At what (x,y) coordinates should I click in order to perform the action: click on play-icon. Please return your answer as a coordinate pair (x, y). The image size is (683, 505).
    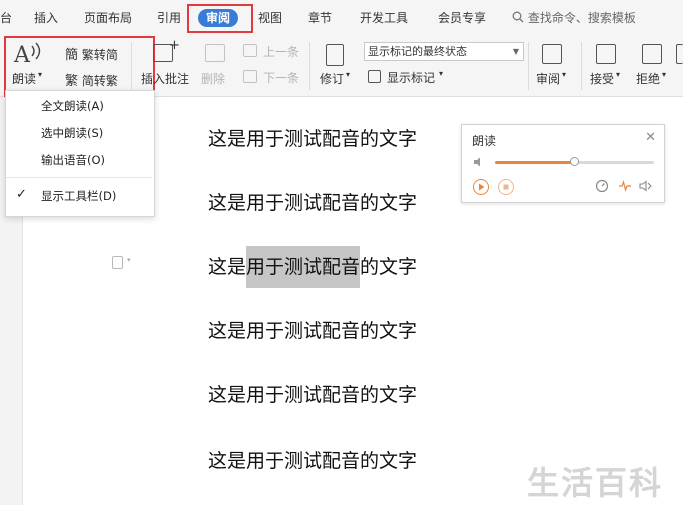
    Looking at the image, I should click on (482, 187).